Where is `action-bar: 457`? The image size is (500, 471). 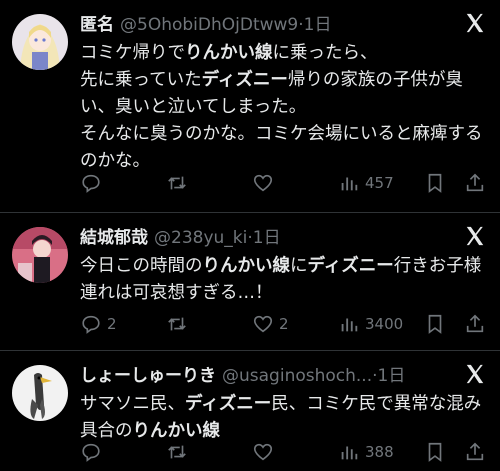
action-bar: 457 is located at coordinates (283, 183).